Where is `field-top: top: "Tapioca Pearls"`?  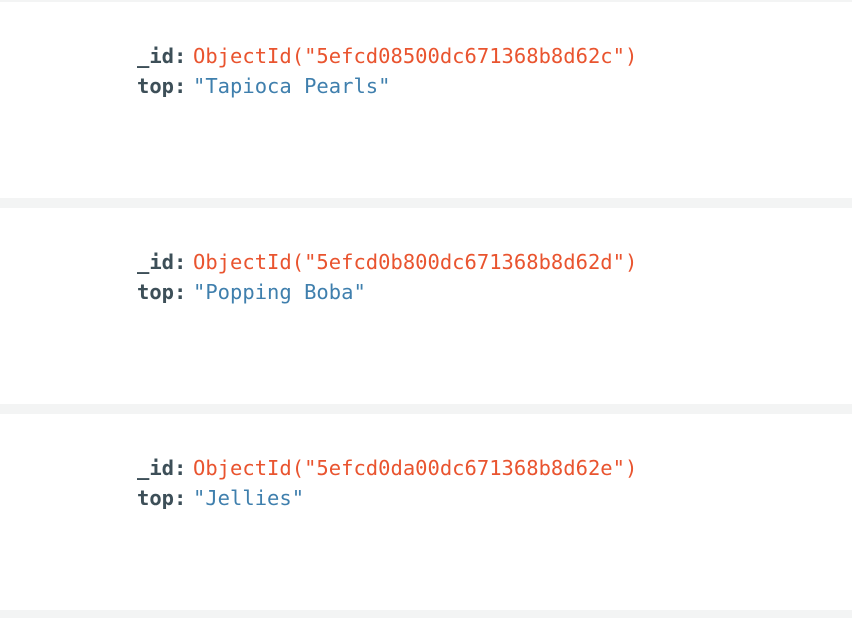 field-top: top: "Tapioca Pearls" is located at coordinates (263, 86).